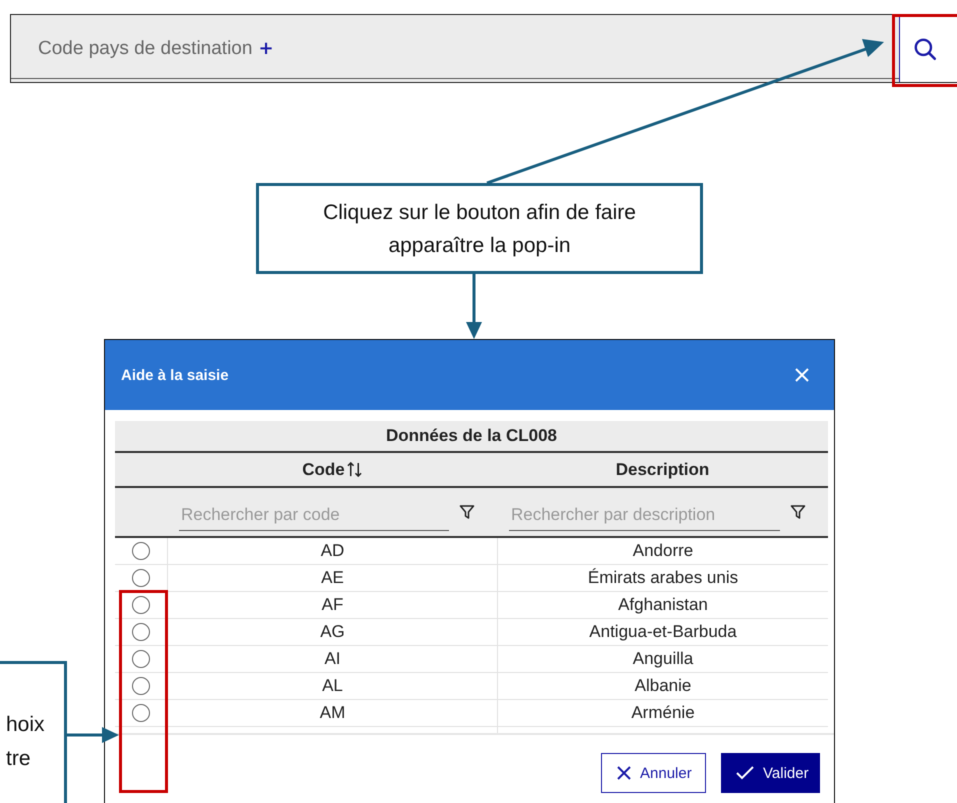 Image resolution: width=957 pixels, height=803 pixels. Describe the element at coordinates (663, 470) in the screenshot. I see `column-header: Description` at that location.